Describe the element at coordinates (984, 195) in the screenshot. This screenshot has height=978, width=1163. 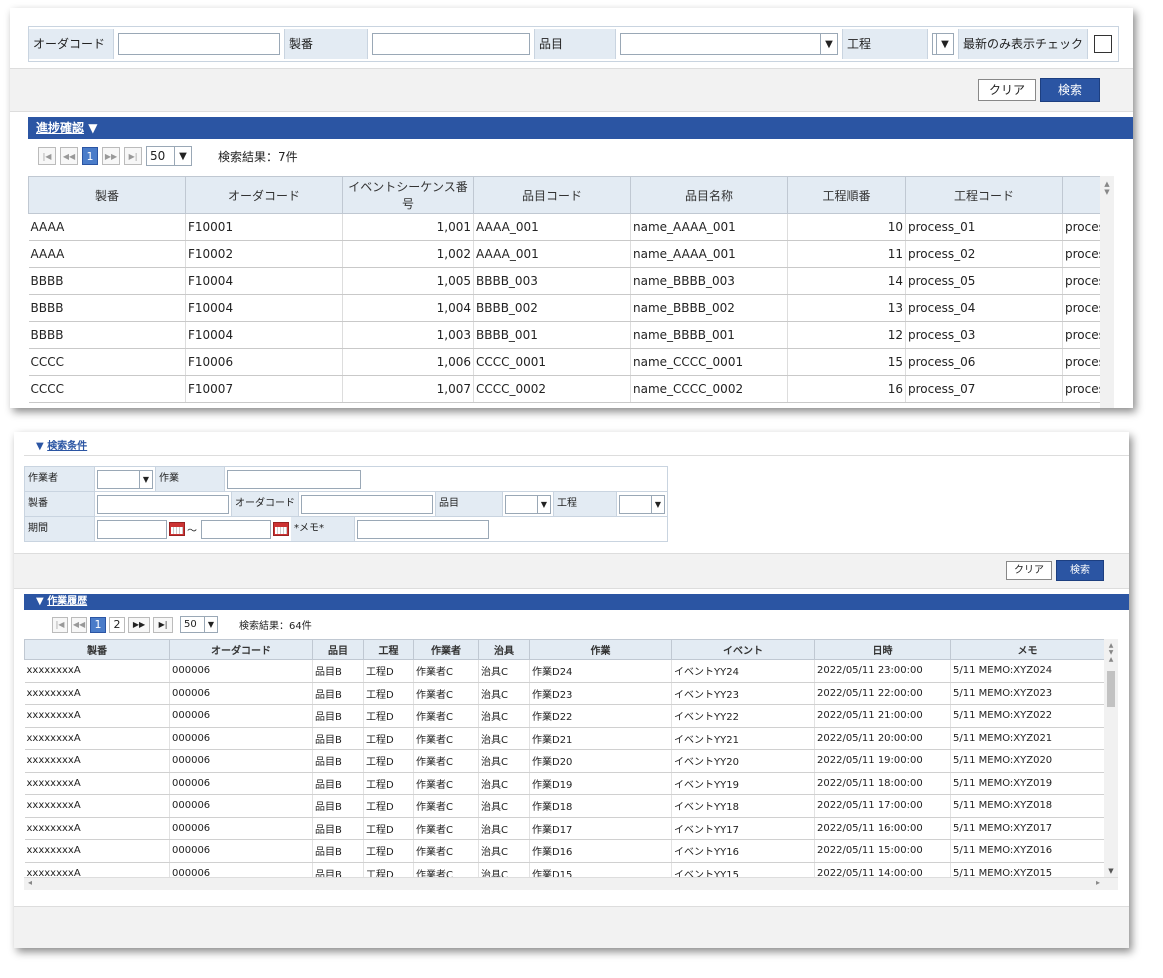
I see `column-header: 工程コード` at that location.